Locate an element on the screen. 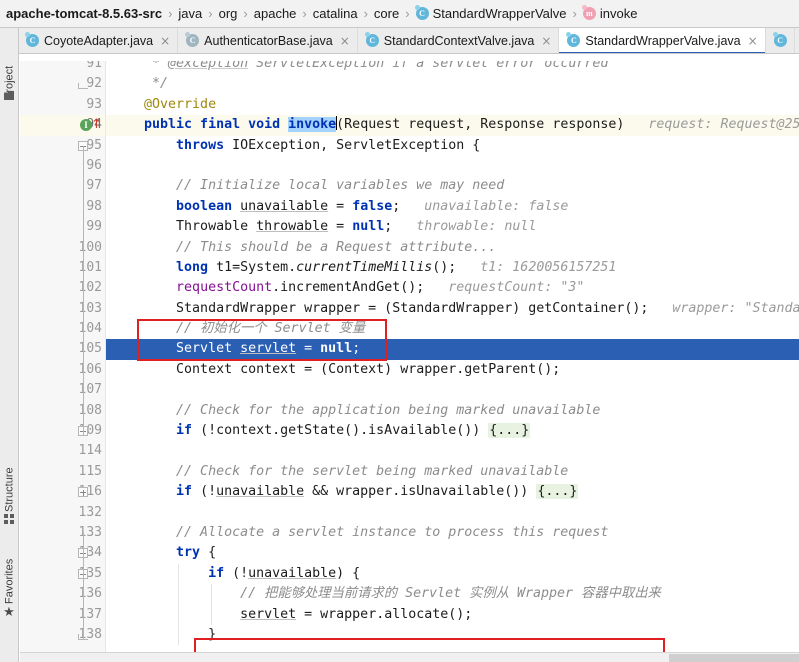 The height and width of the screenshot is (662, 799). fold-end-icon is located at coordinates (83, 86).